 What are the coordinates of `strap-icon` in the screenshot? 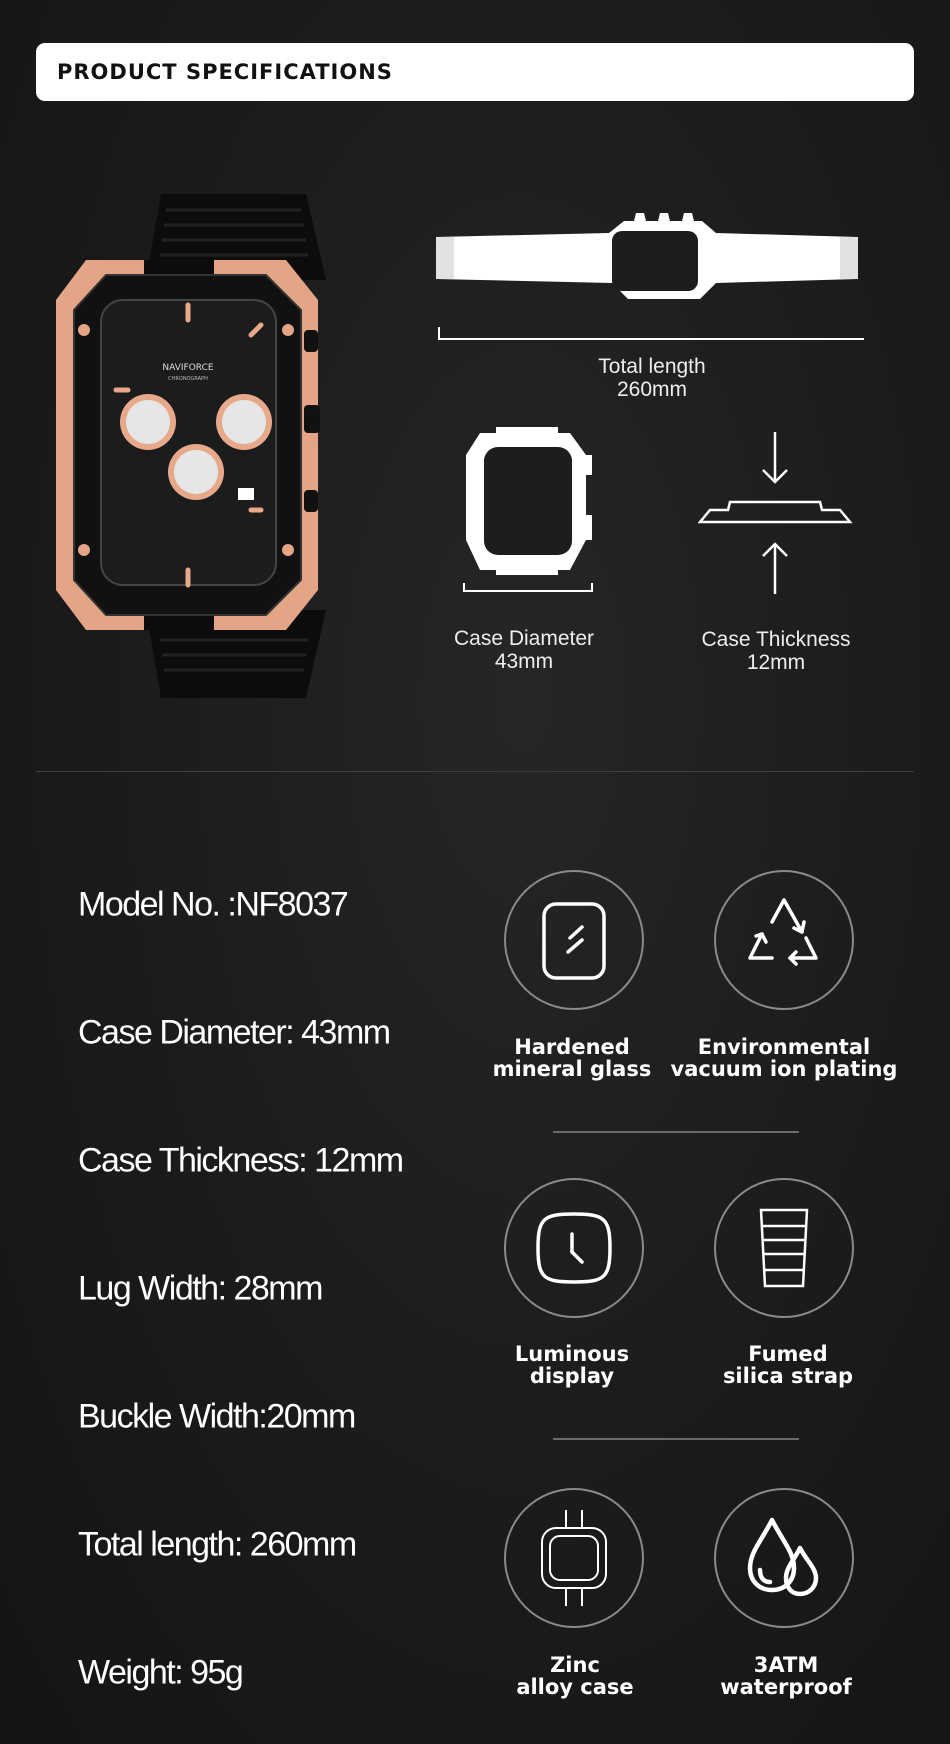 It's located at (784, 1248).